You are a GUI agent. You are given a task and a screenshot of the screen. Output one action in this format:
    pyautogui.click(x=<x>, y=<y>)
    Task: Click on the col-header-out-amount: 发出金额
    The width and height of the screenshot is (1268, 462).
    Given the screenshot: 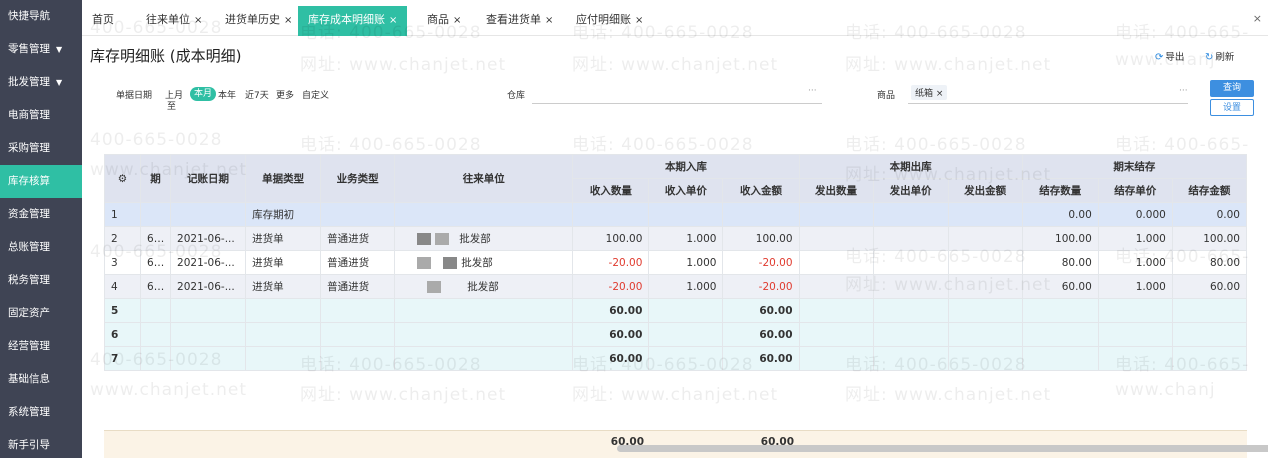 What is the action you would take?
    pyautogui.click(x=985, y=190)
    